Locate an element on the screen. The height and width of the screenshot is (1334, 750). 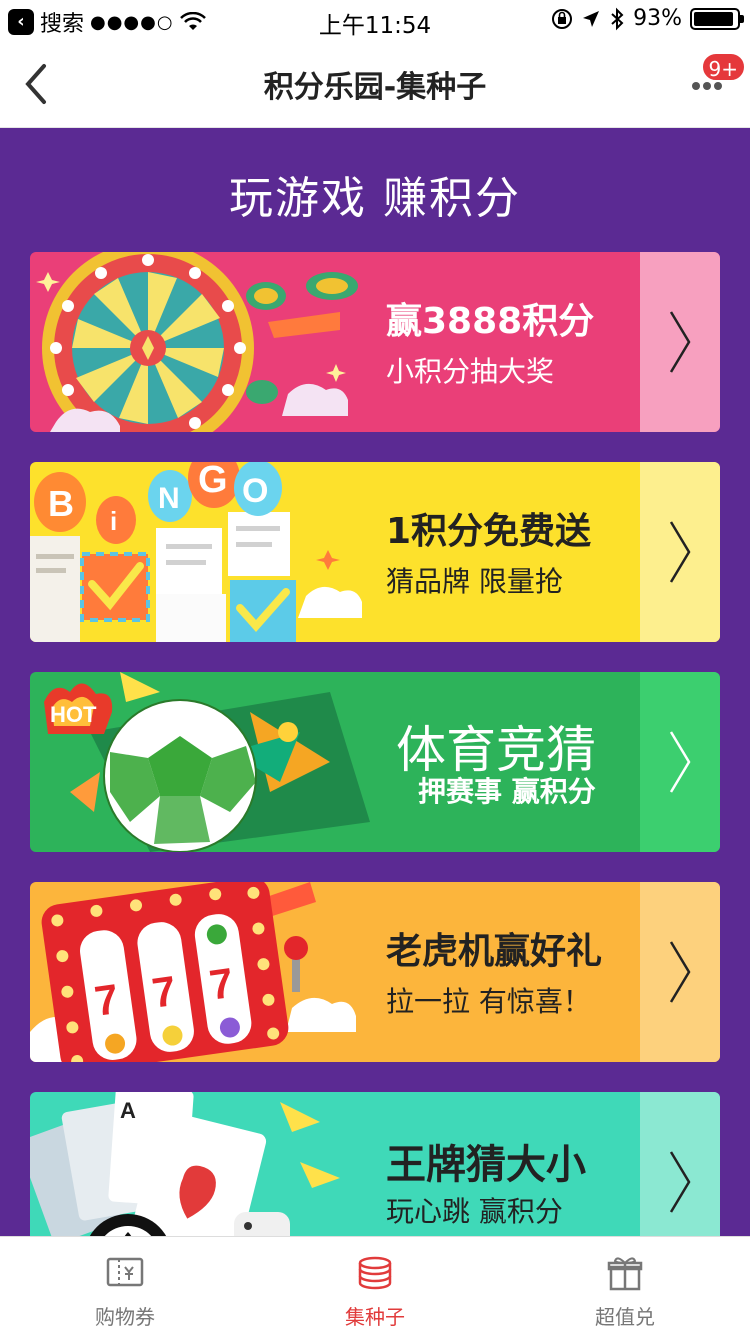
game-card-high-low: A 王牌猜大小 玩心跳 赢积分 is located at coordinates (375, 1164).